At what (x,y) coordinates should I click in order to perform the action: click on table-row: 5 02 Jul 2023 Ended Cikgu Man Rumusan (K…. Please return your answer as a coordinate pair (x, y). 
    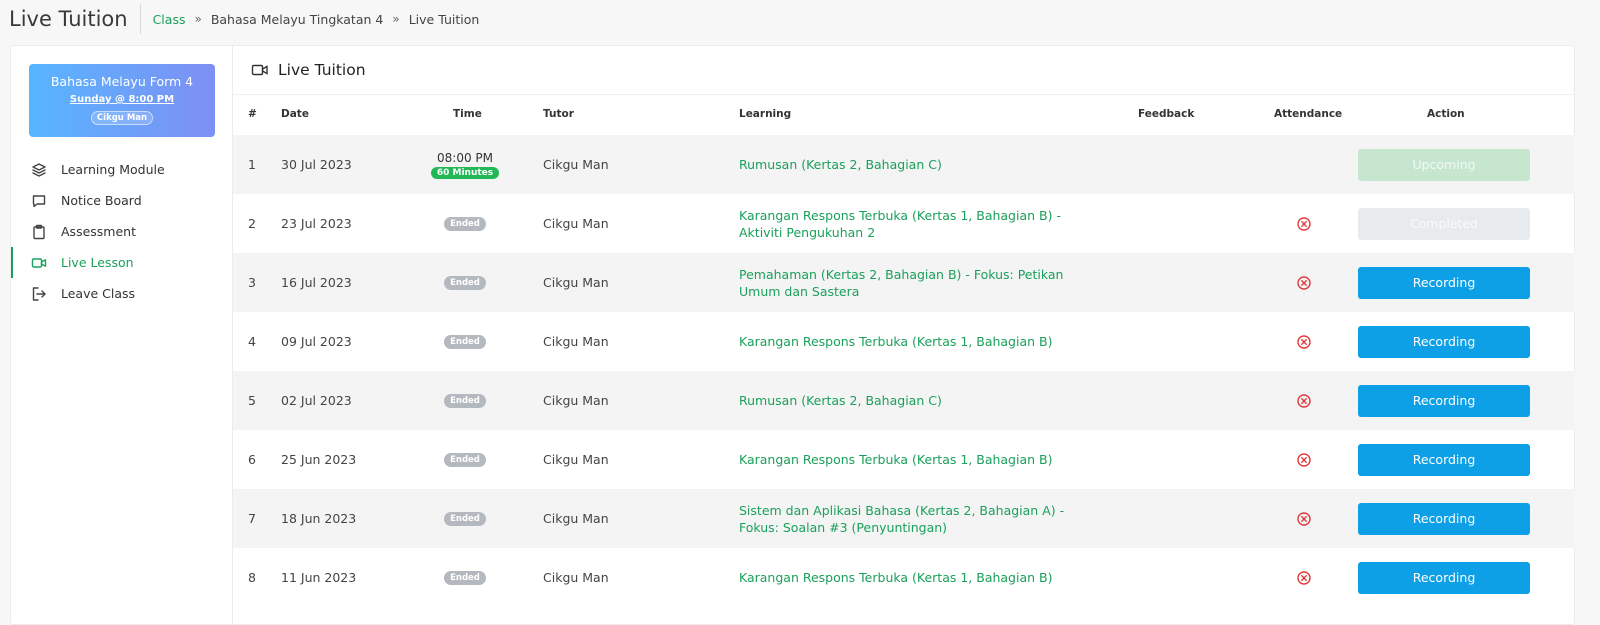
    Looking at the image, I should click on (904, 400).